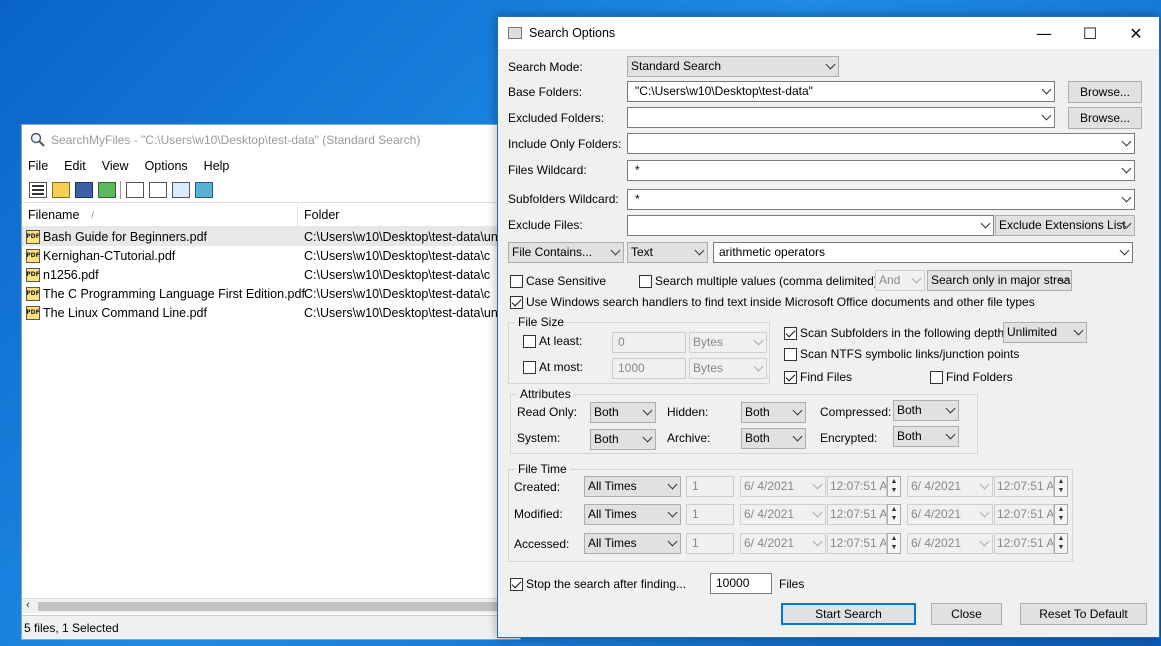  I want to click on at-most-checkbox: At most:, so click(553, 367).